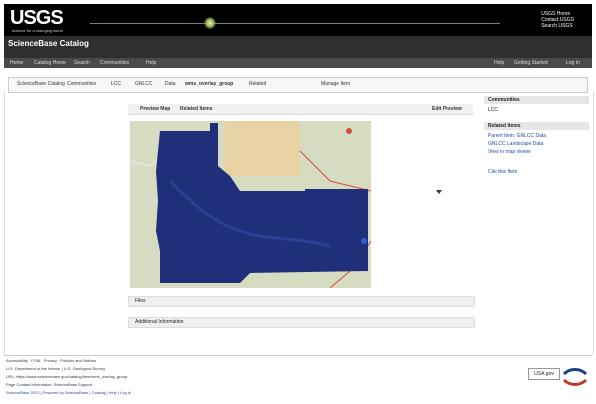 The image size is (596, 404). What do you see at coordinates (536, 144) in the screenshot?
I see `landscape-data-link: GNLCC Landscape Data` at bounding box center [536, 144].